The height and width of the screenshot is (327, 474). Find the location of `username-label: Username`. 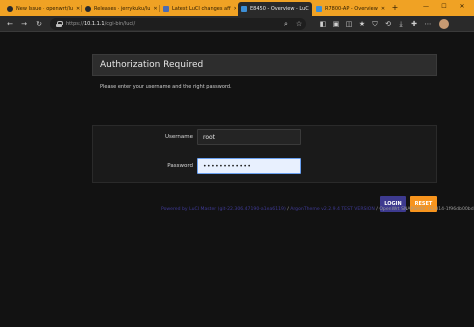

username-label: Username is located at coordinates (178, 137).